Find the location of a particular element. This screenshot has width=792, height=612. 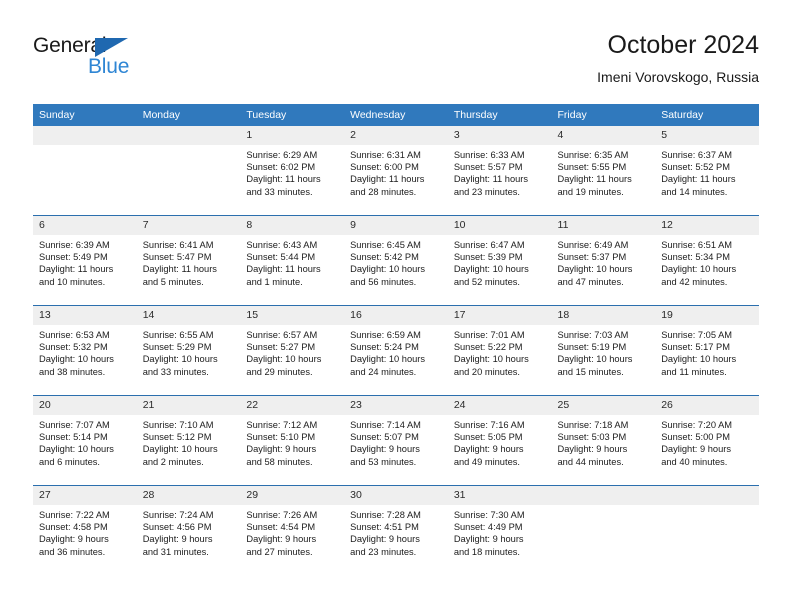

calendar-day-cell-empty is located at coordinates (707, 530).